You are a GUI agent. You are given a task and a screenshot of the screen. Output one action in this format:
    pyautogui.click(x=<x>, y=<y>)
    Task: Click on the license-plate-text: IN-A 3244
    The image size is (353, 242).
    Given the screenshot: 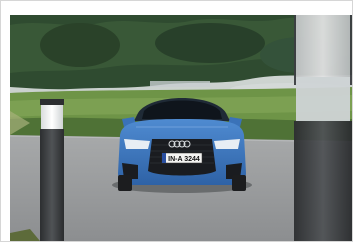 What is the action you would take?
    pyautogui.click(x=184, y=159)
    